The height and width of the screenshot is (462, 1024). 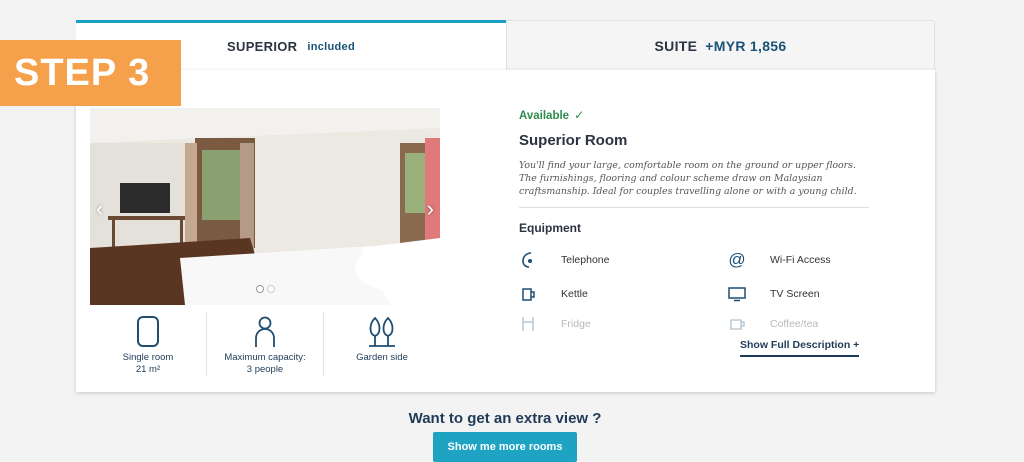 I want to click on fridge-icon, so click(x=528, y=324).